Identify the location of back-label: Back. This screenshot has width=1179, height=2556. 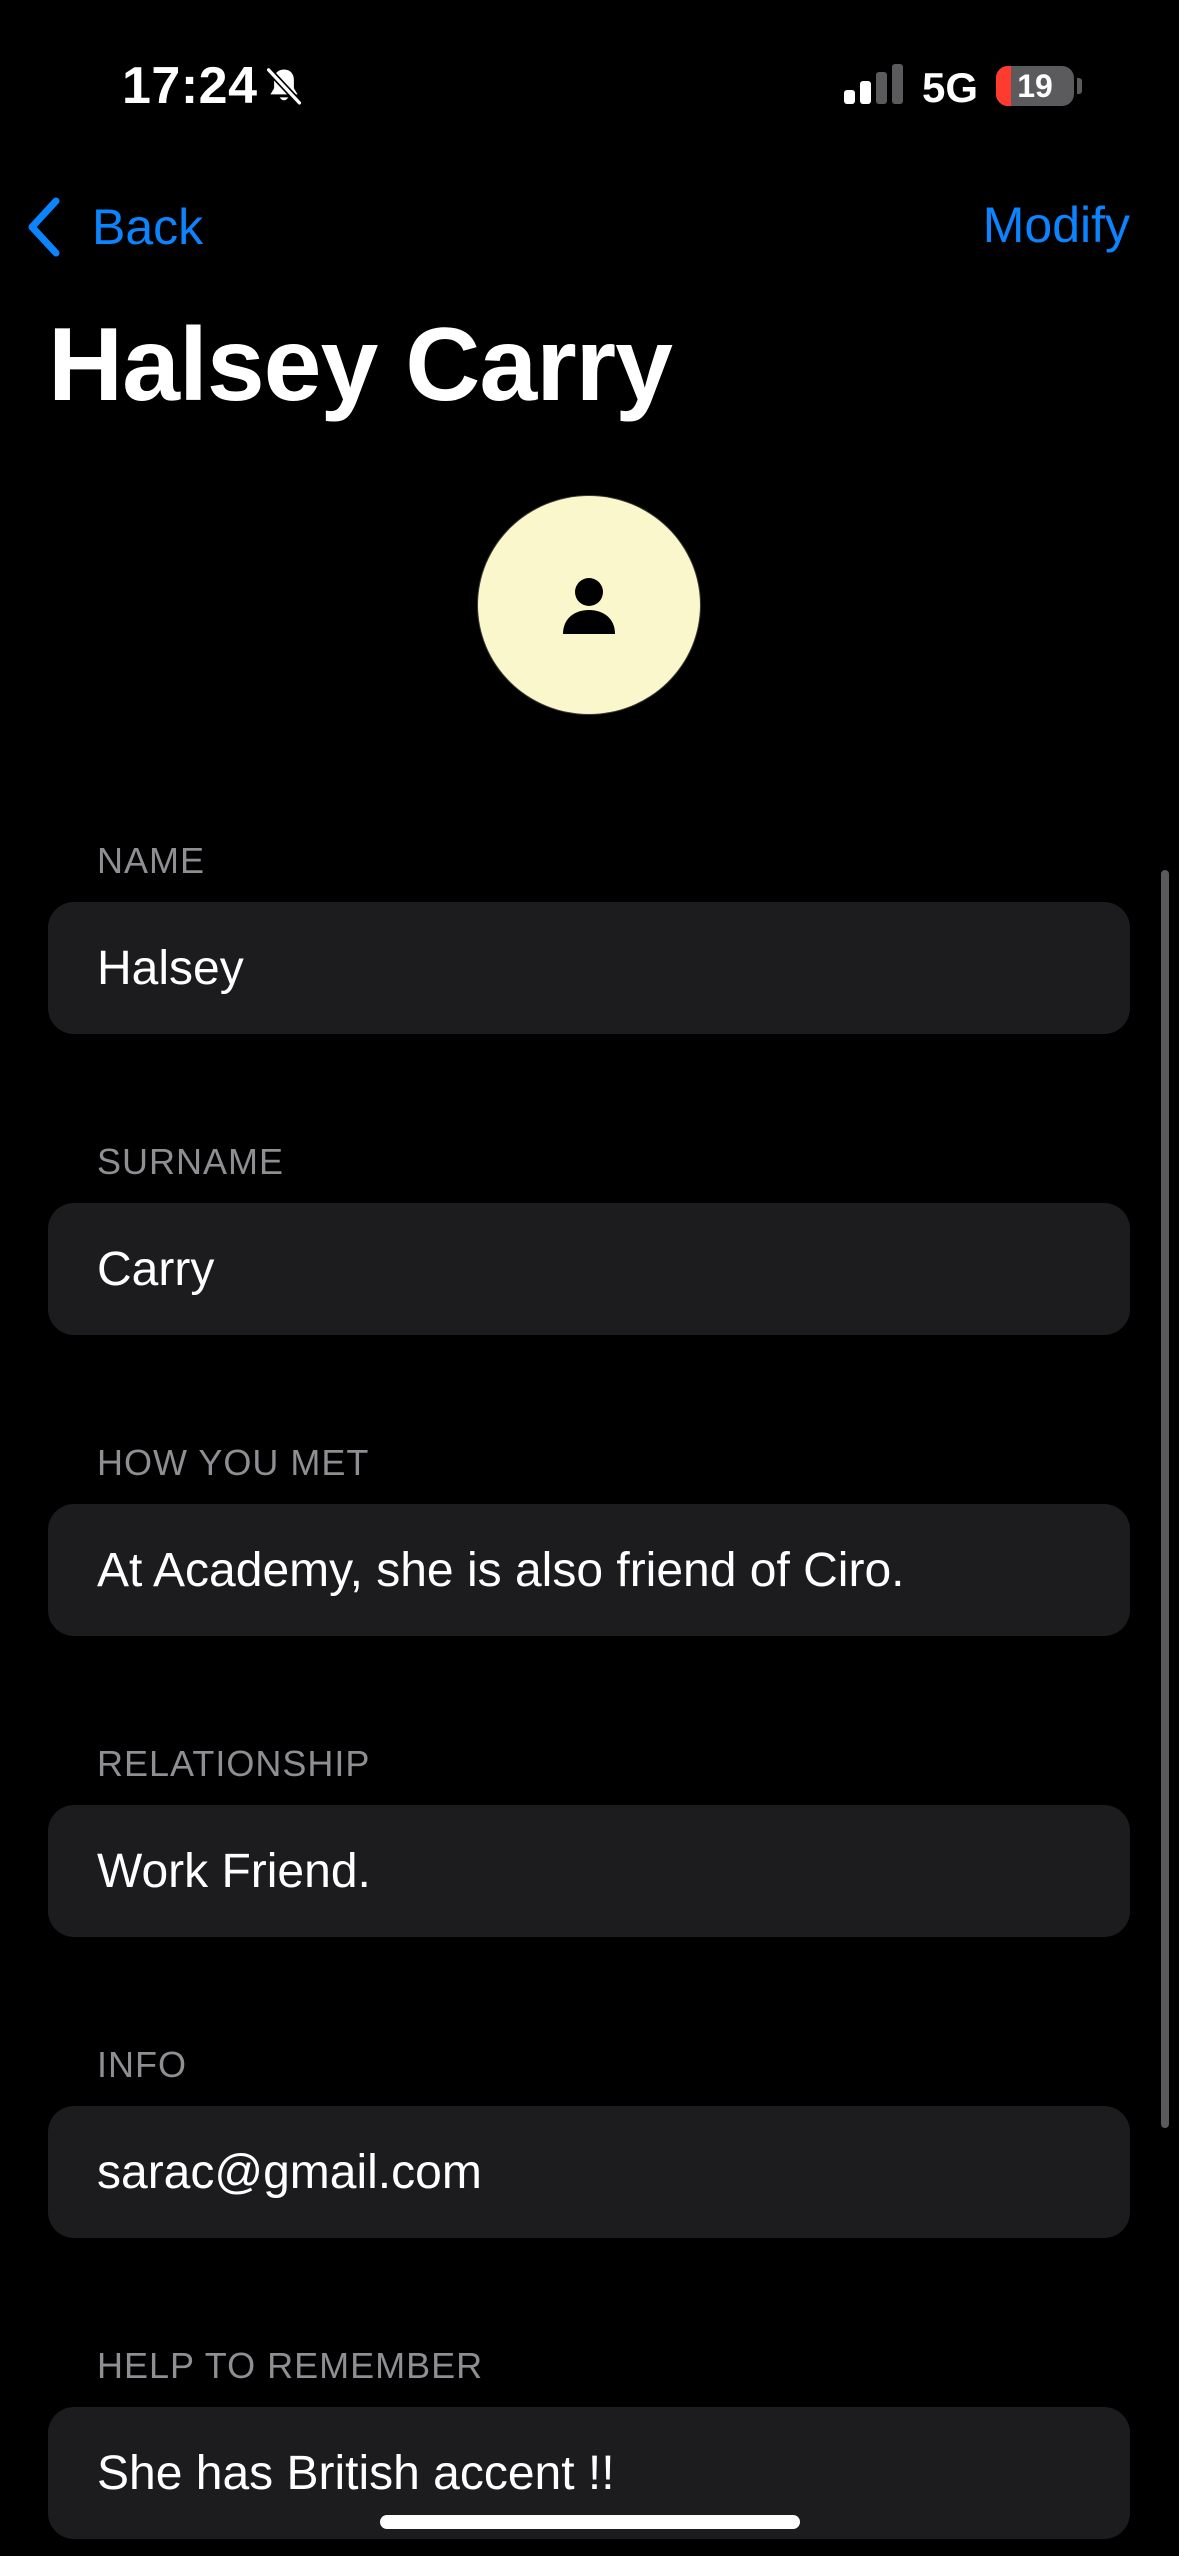
(148, 227).